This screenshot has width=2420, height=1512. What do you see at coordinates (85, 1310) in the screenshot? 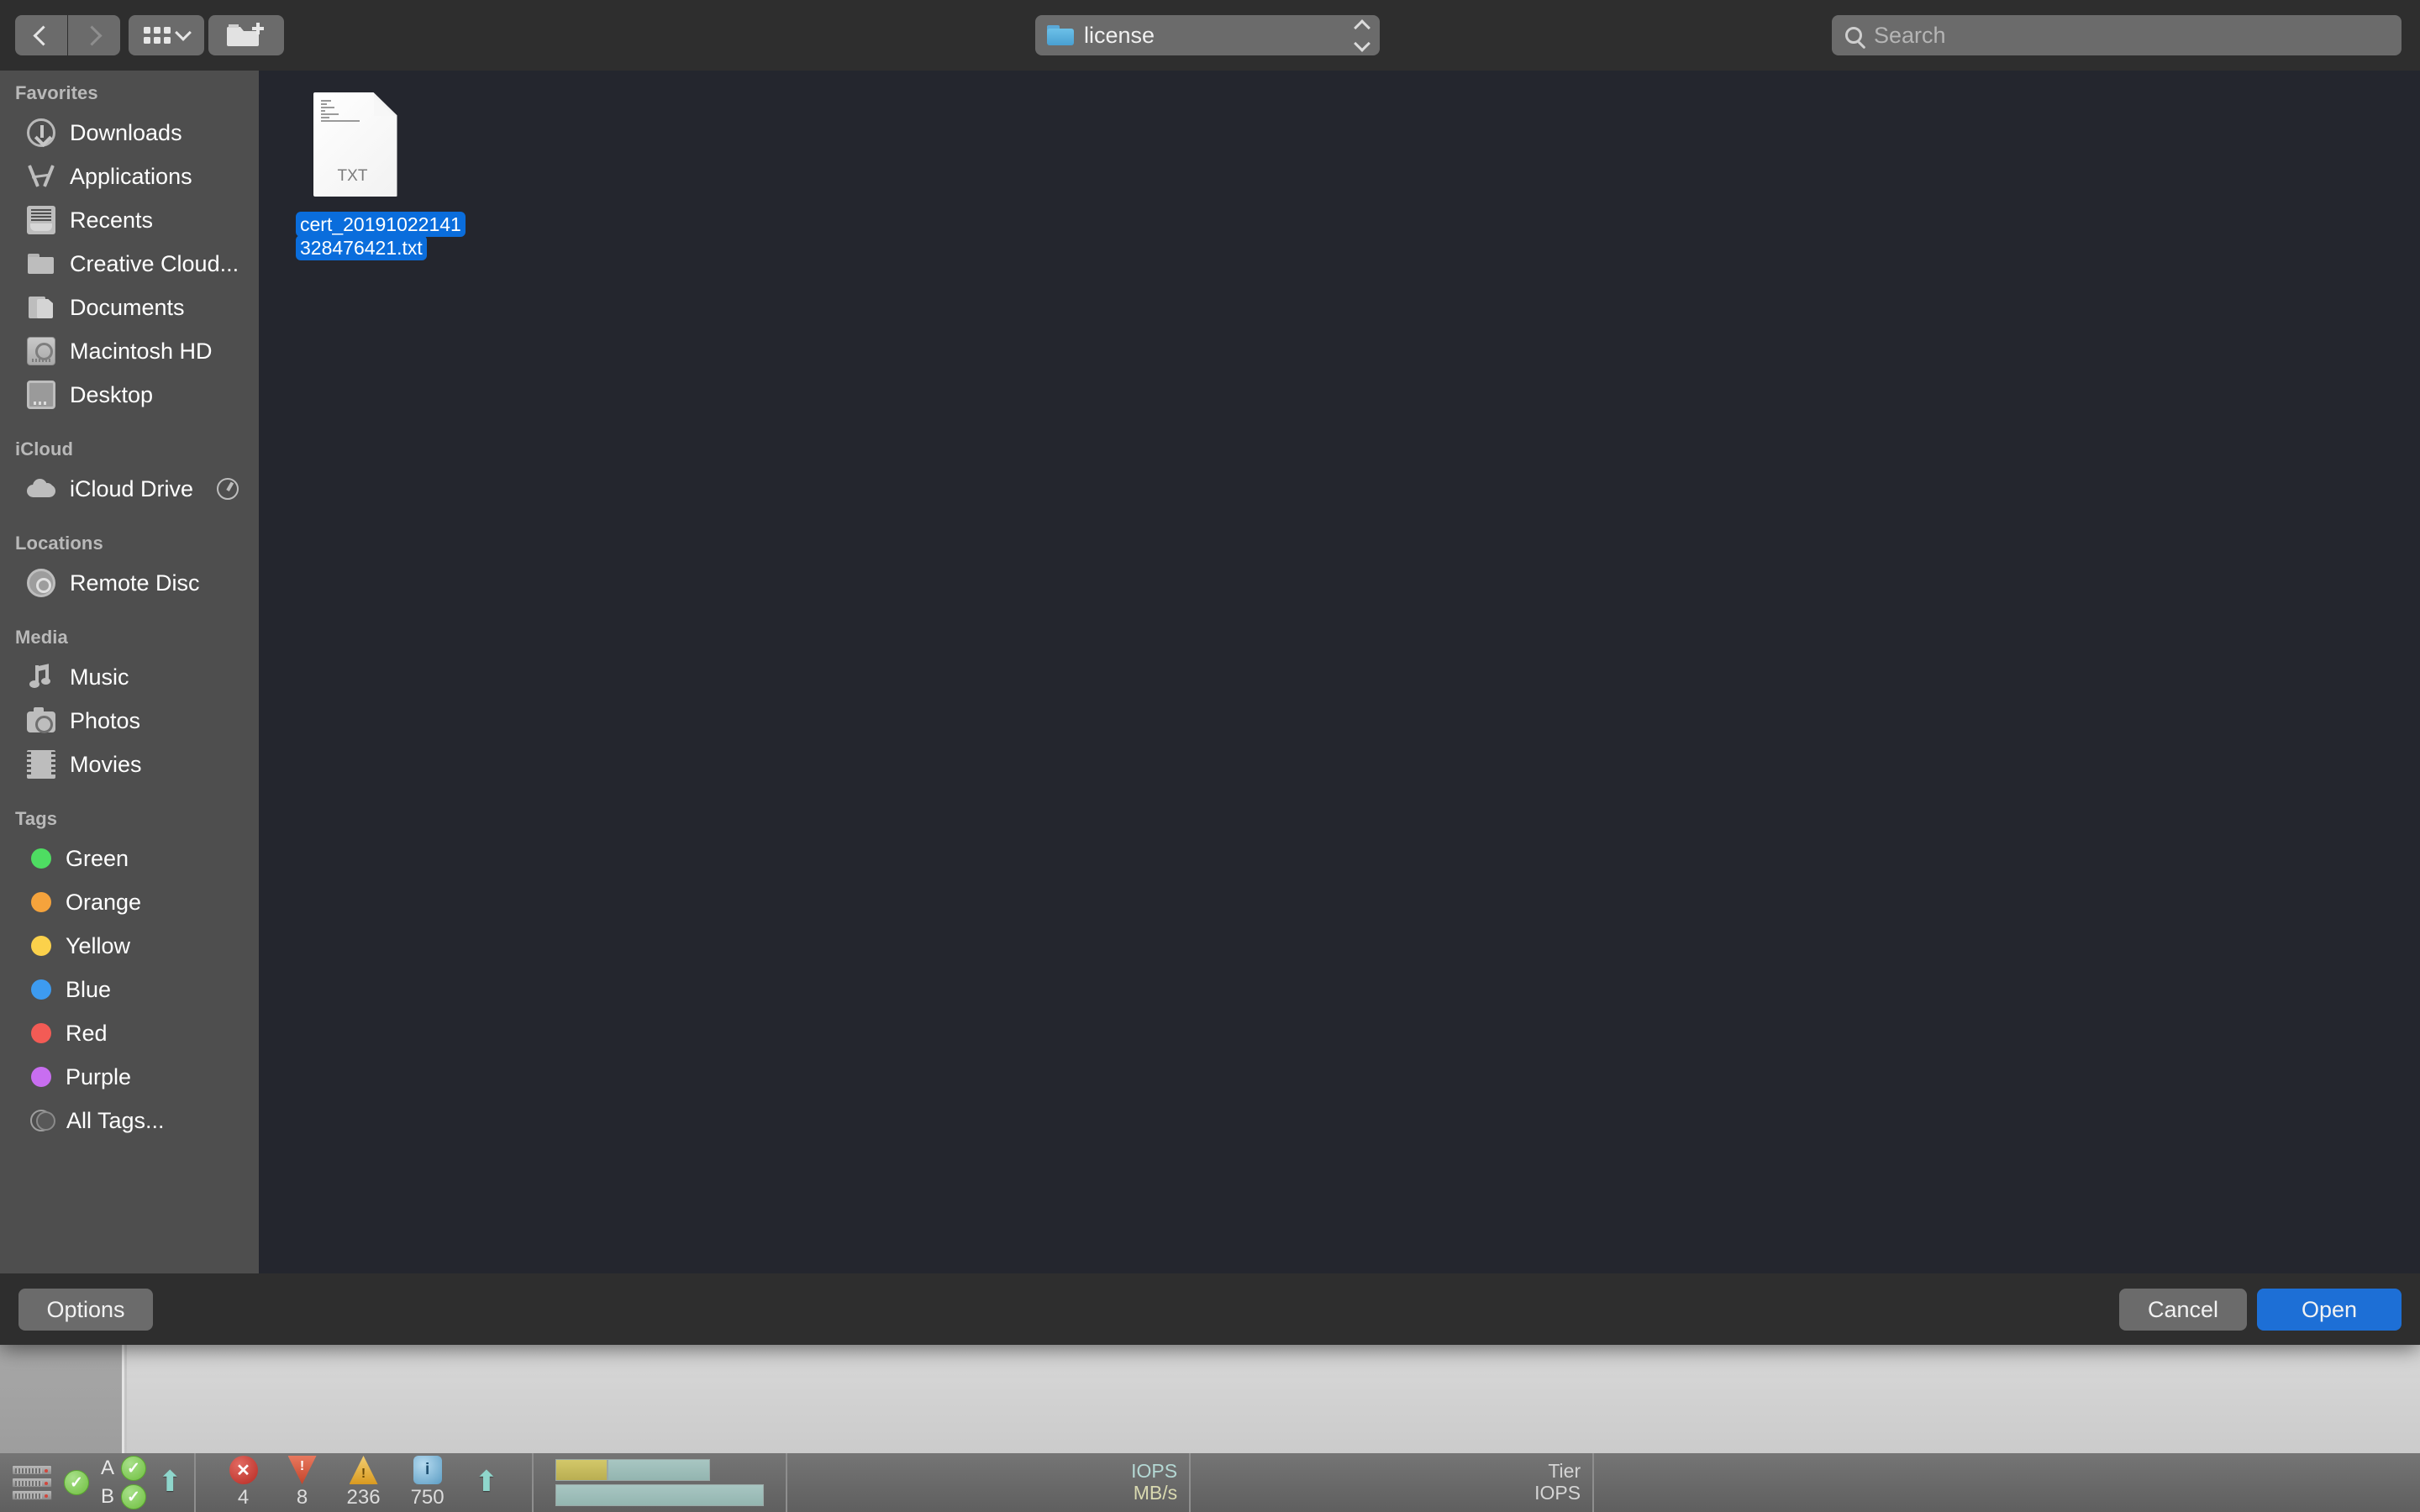
I see `options-button: Options` at bounding box center [85, 1310].